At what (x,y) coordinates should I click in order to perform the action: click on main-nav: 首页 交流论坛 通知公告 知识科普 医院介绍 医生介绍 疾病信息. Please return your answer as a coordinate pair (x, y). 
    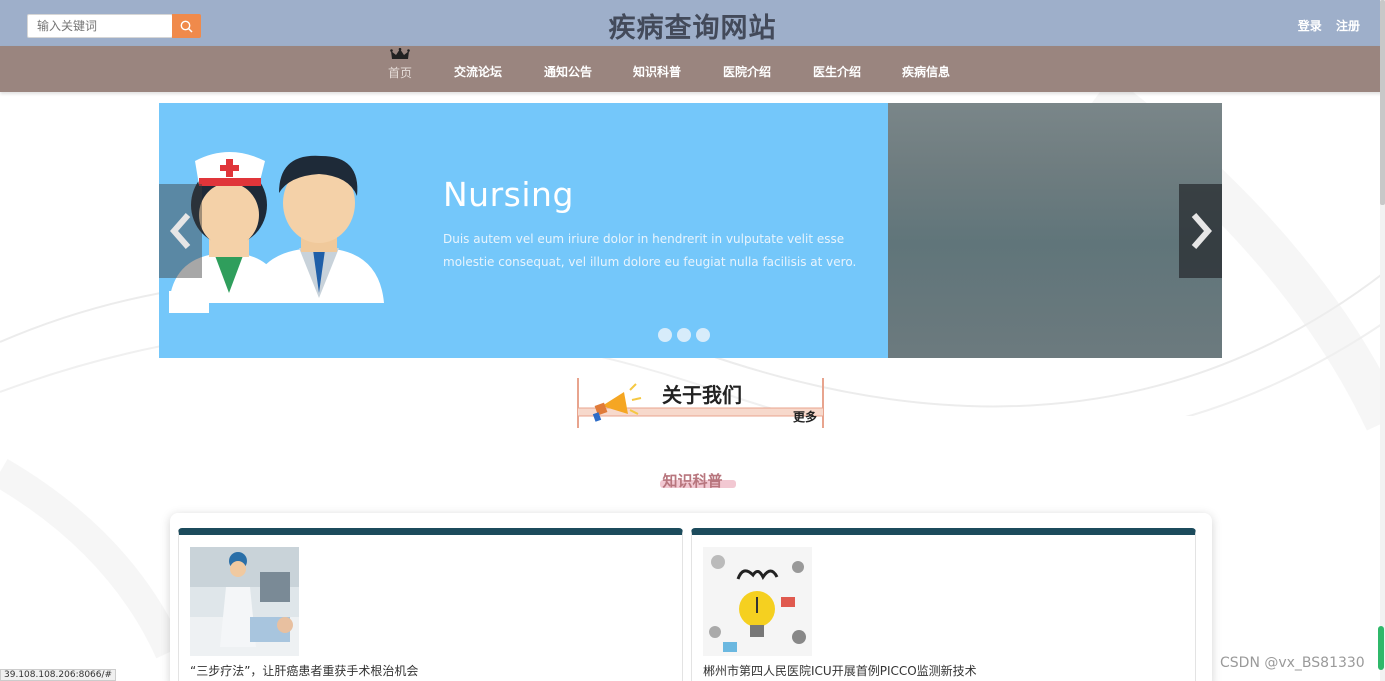
    Looking at the image, I should click on (692, 69).